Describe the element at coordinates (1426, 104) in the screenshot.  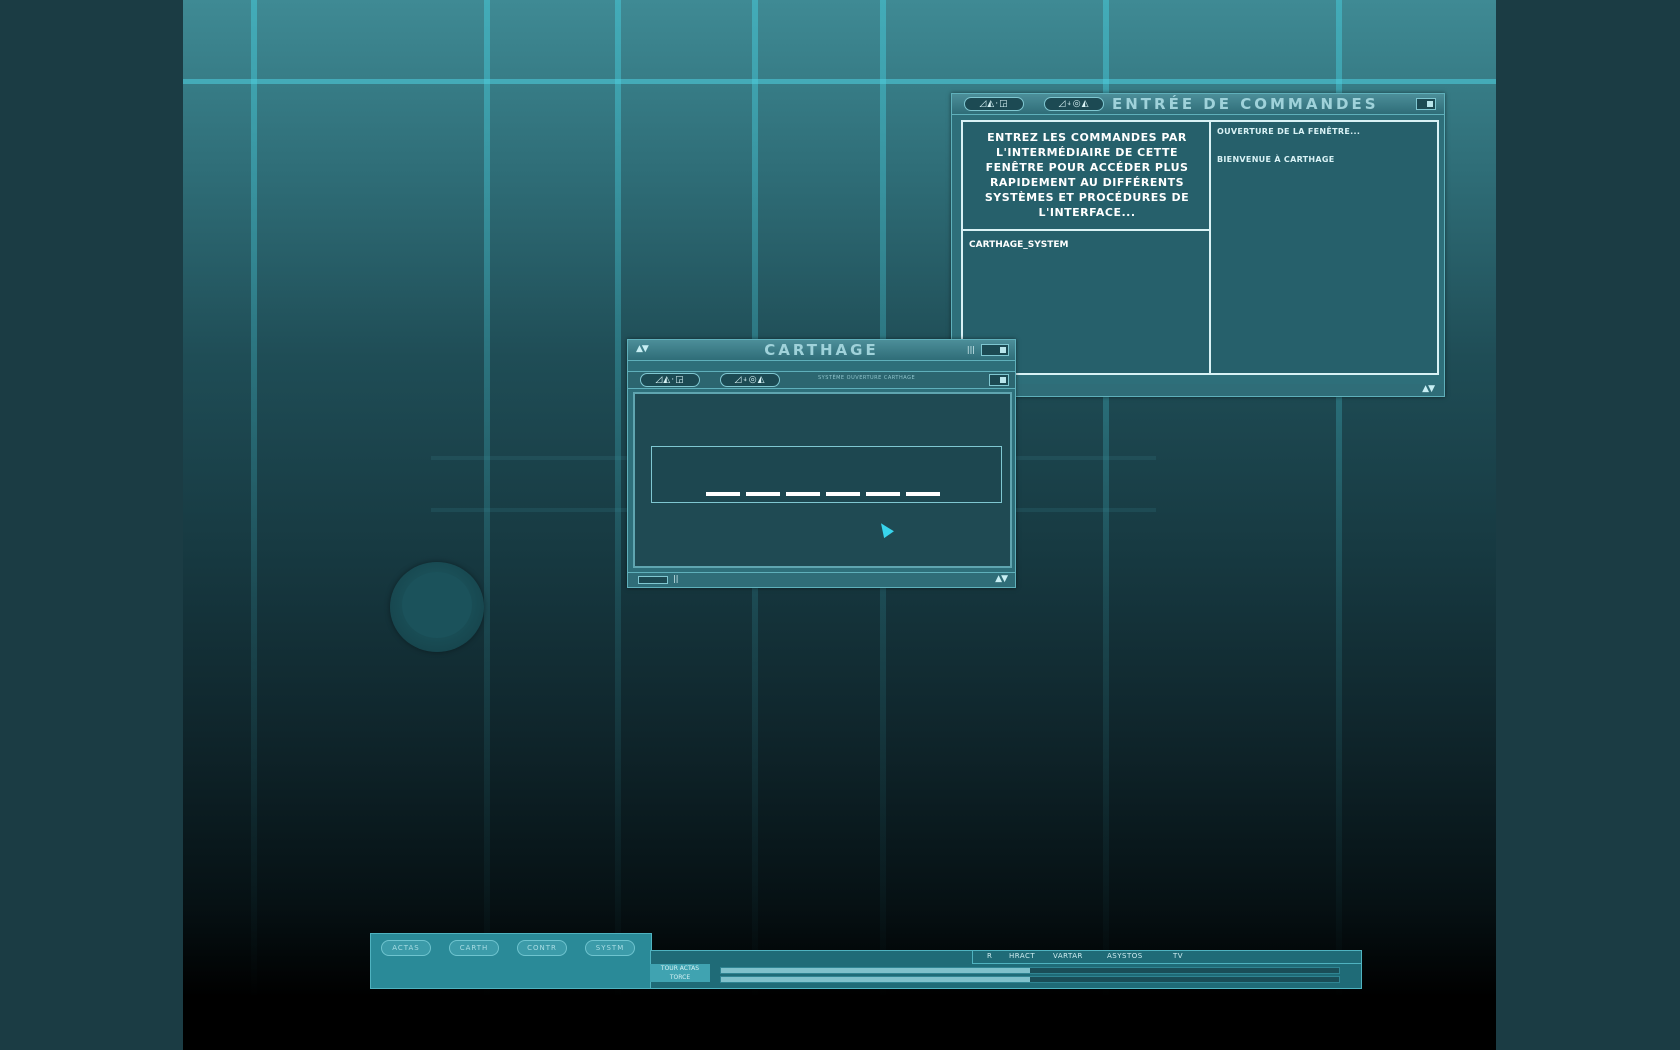
I see `command-window-close-button` at that location.